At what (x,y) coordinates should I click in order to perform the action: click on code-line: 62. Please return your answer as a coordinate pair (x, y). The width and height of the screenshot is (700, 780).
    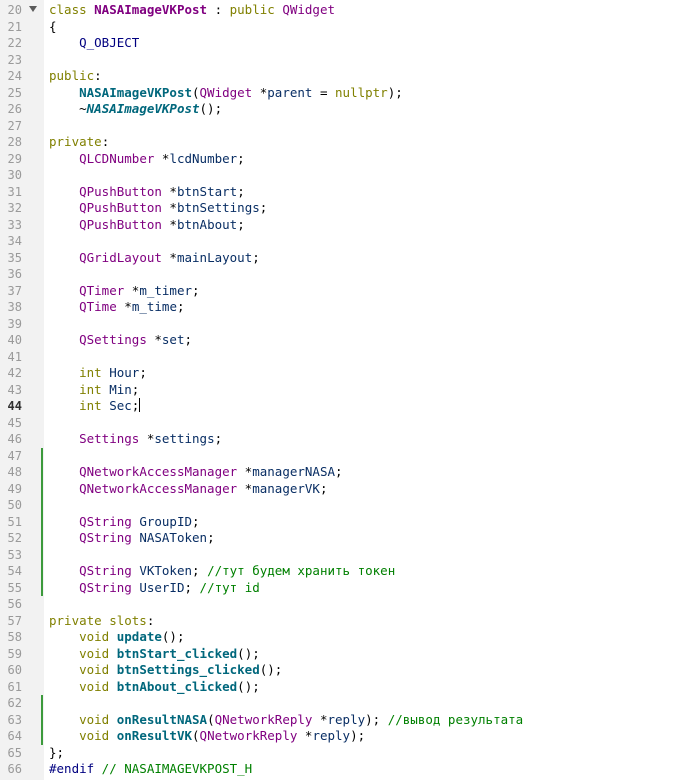
    Looking at the image, I should click on (350, 703).